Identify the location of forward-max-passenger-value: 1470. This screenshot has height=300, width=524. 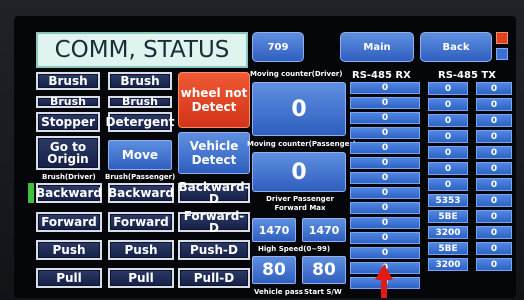
(324, 230).